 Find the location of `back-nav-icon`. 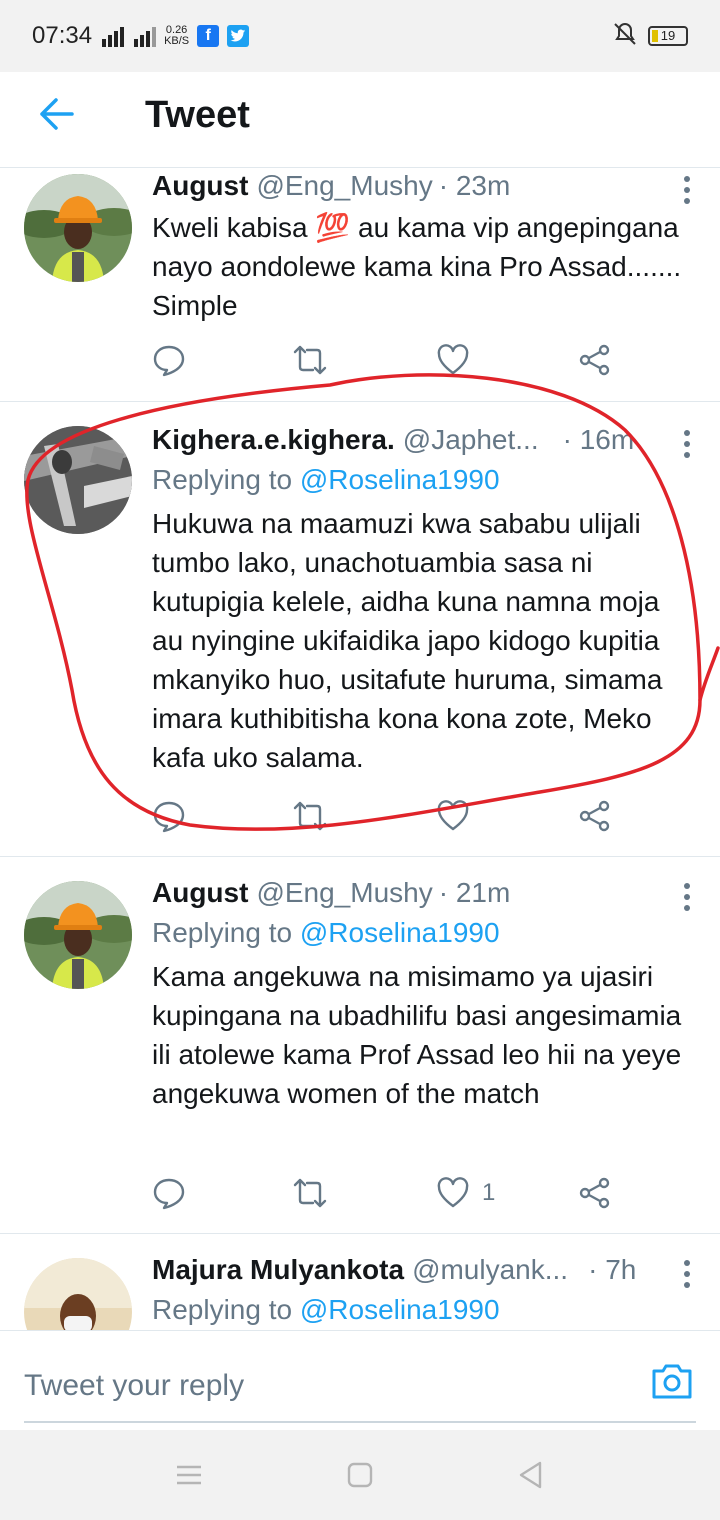

back-nav-icon is located at coordinates (531, 1475).